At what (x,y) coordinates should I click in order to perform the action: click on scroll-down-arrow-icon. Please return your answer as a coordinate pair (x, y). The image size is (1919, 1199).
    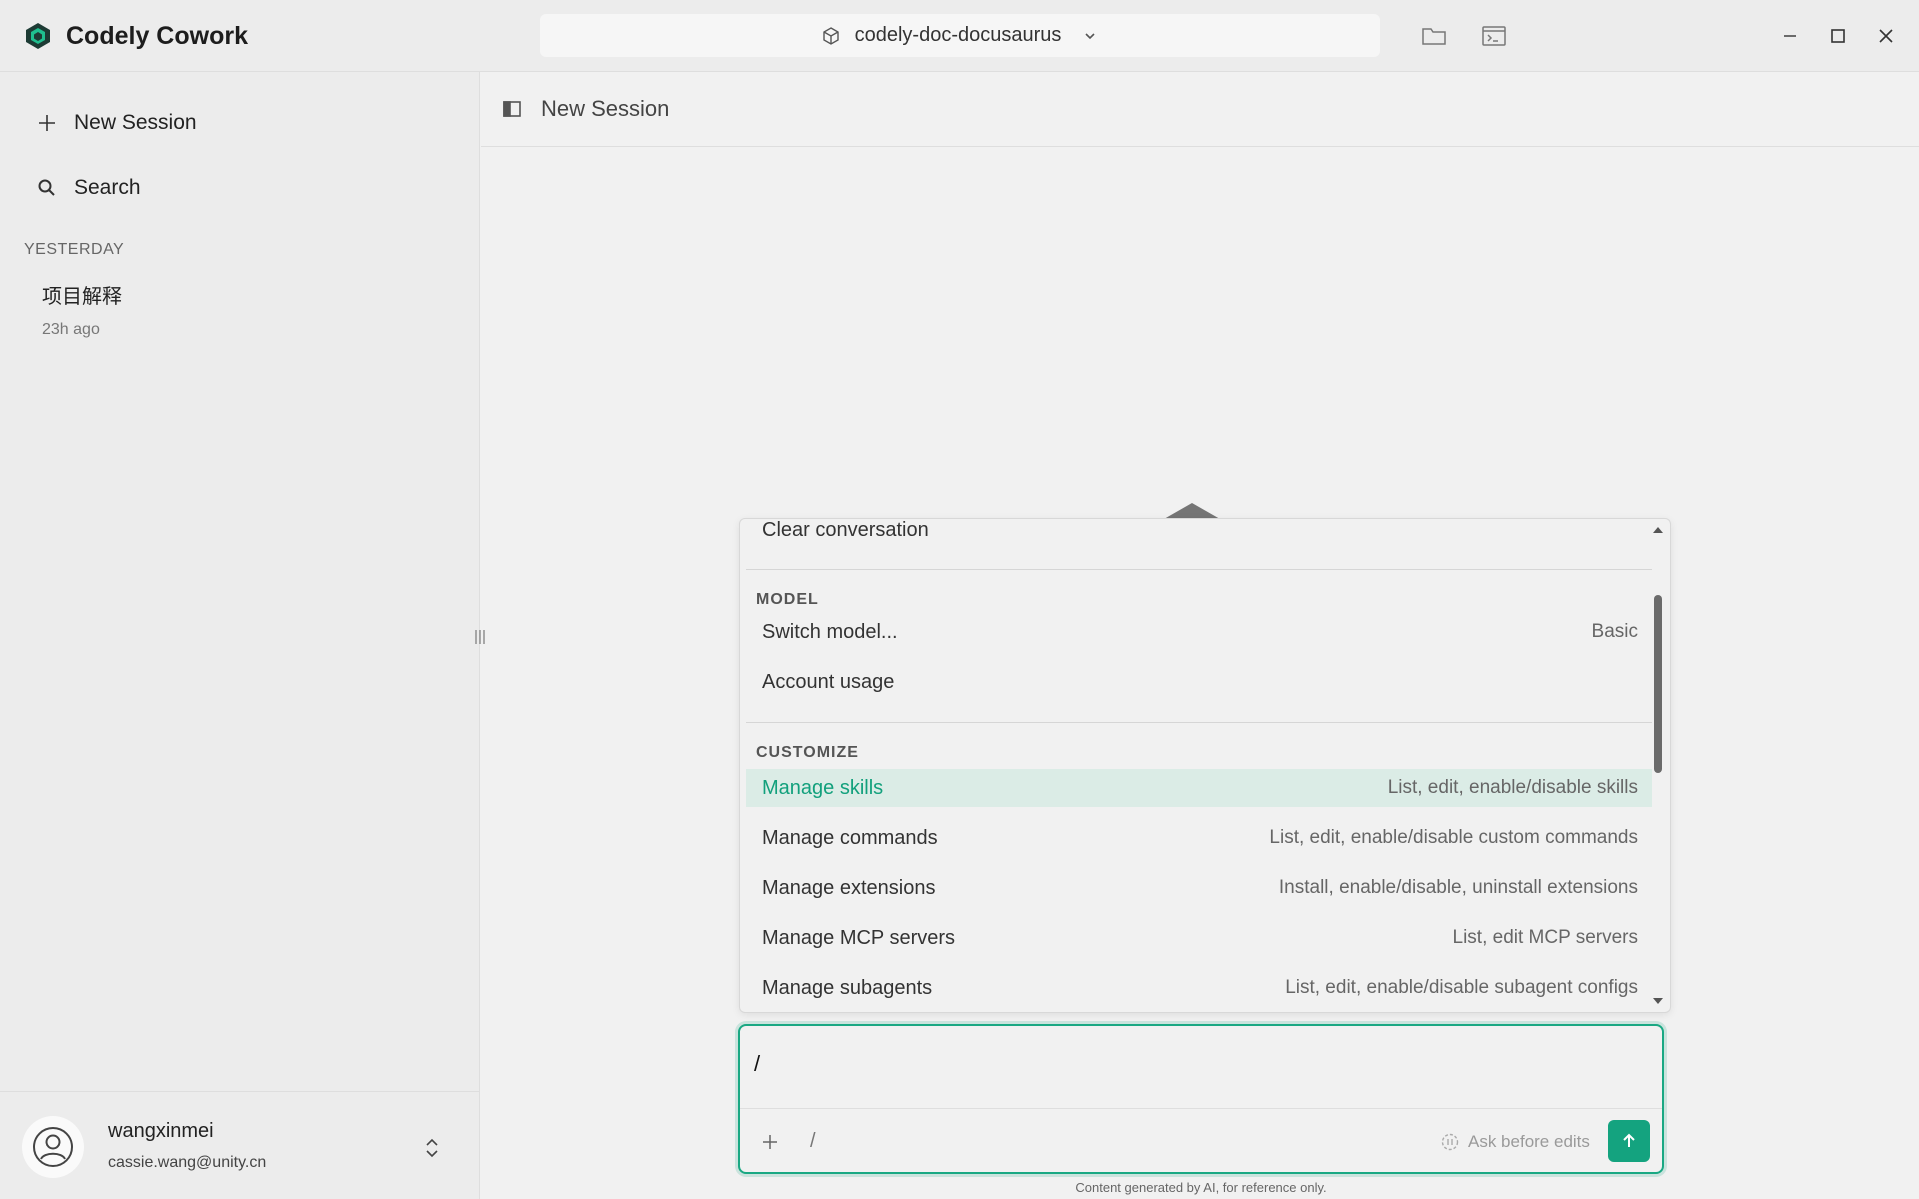
    Looking at the image, I should click on (1658, 1001).